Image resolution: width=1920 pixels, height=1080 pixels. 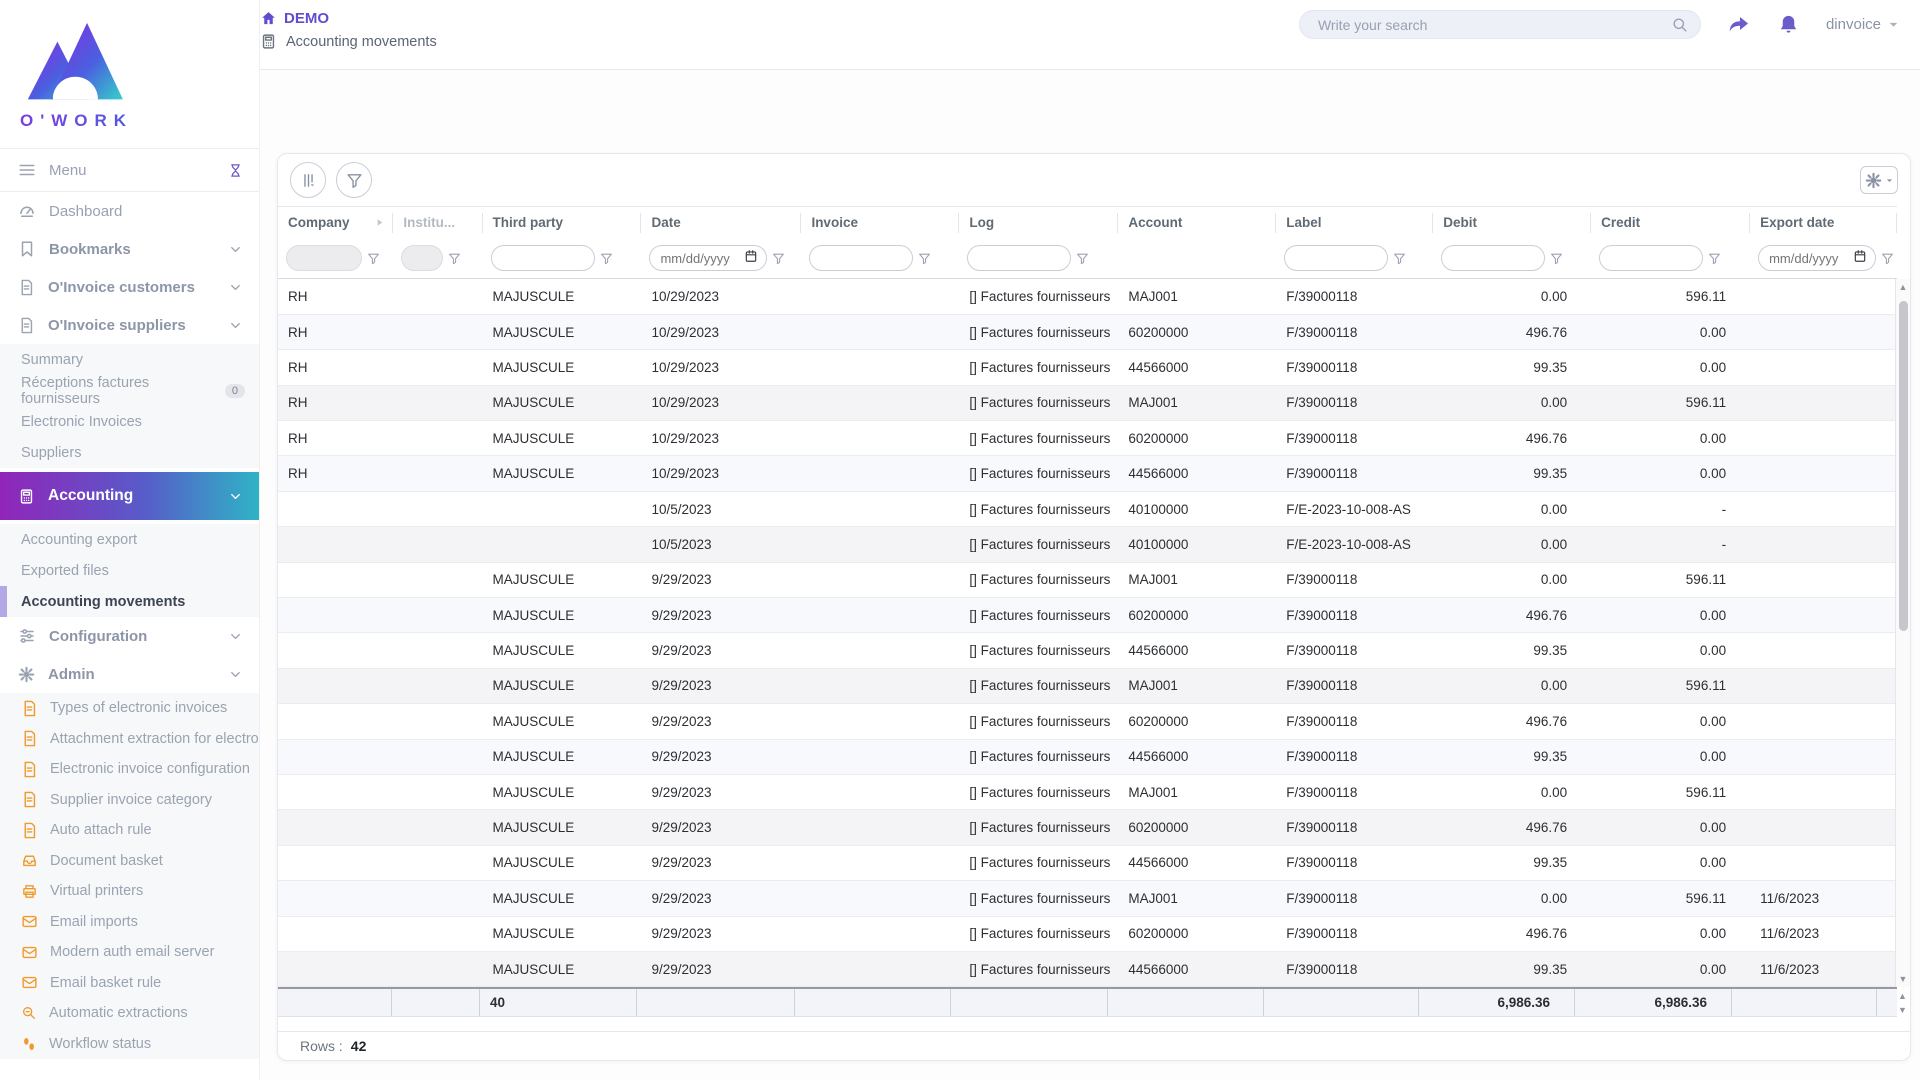 What do you see at coordinates (235, 170) in the screenshot?
I see `hourglass-icon` at bounding box center [235, 170].